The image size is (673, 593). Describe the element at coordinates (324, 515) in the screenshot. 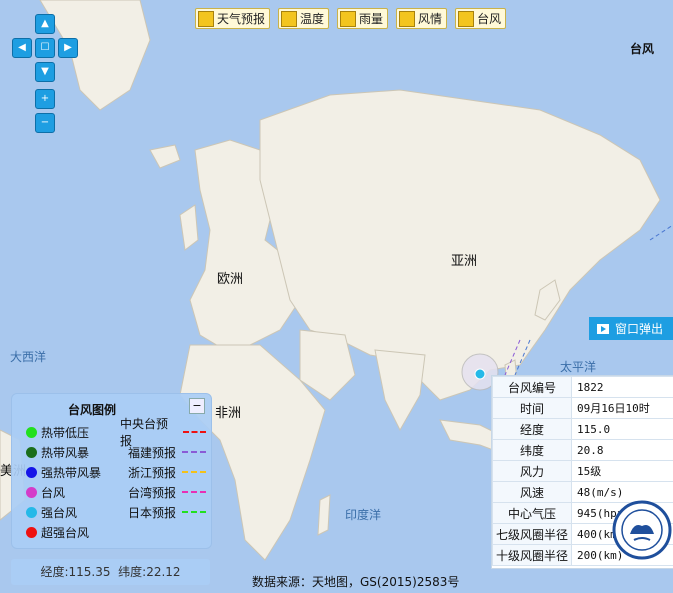

I see `land-madagascar` at that location.